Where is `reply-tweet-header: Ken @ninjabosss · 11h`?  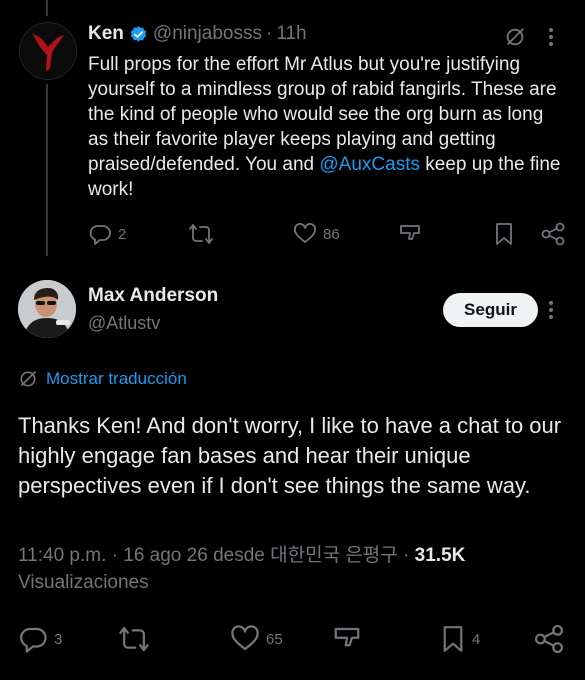 reply-tweet-header: Ken @ninjabosss · 11h is located at coordinates (328, 34).